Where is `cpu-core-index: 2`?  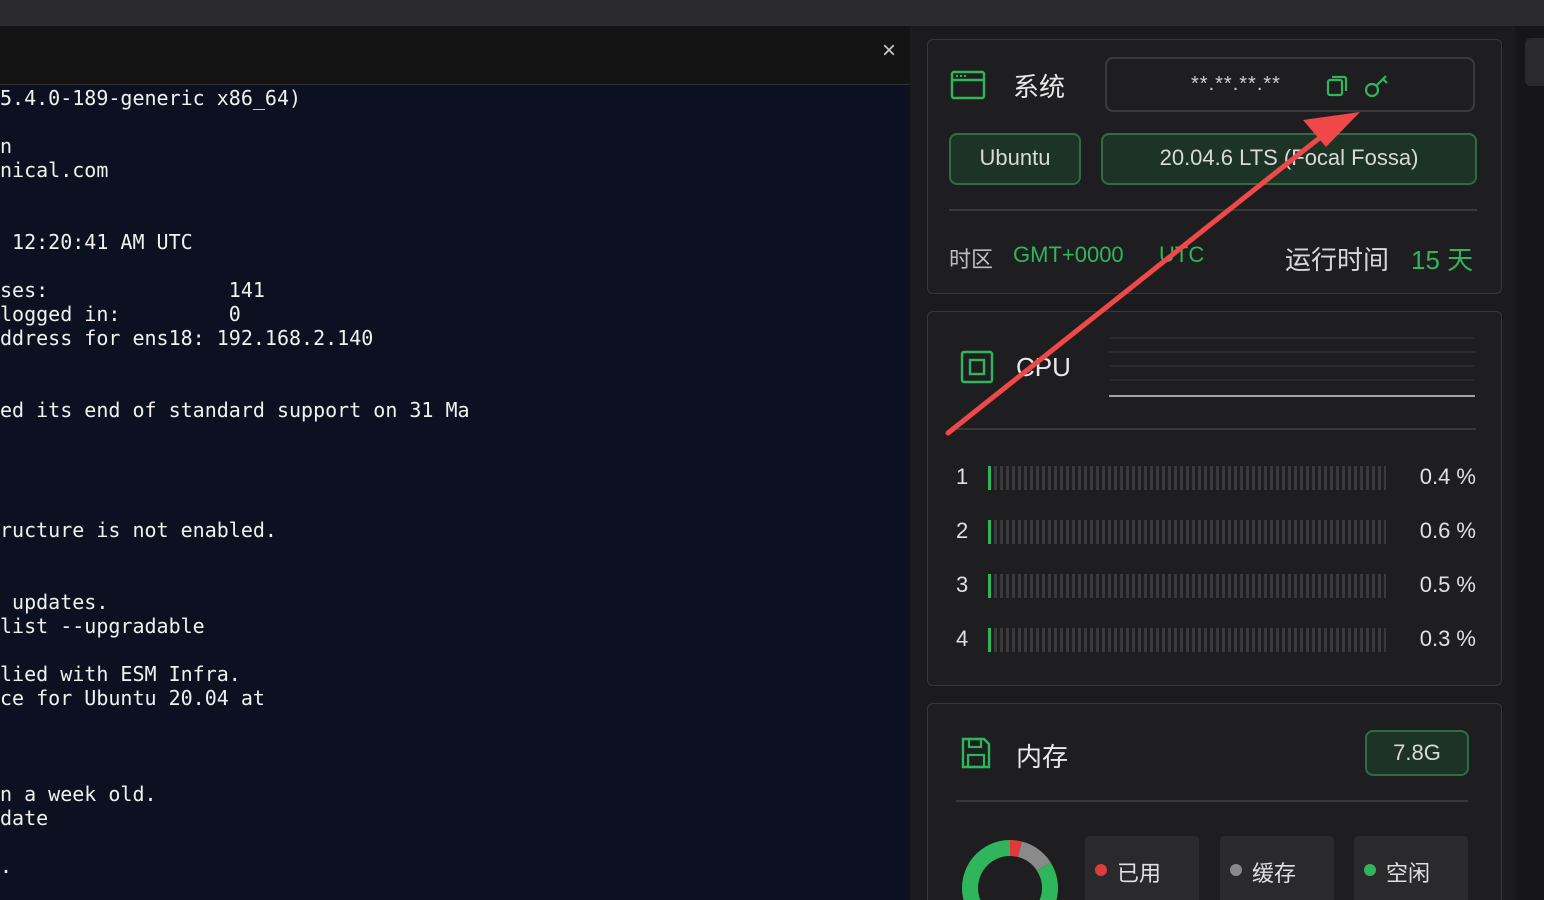
cpu-core-index: 2 is located at coordinates (962, 530).